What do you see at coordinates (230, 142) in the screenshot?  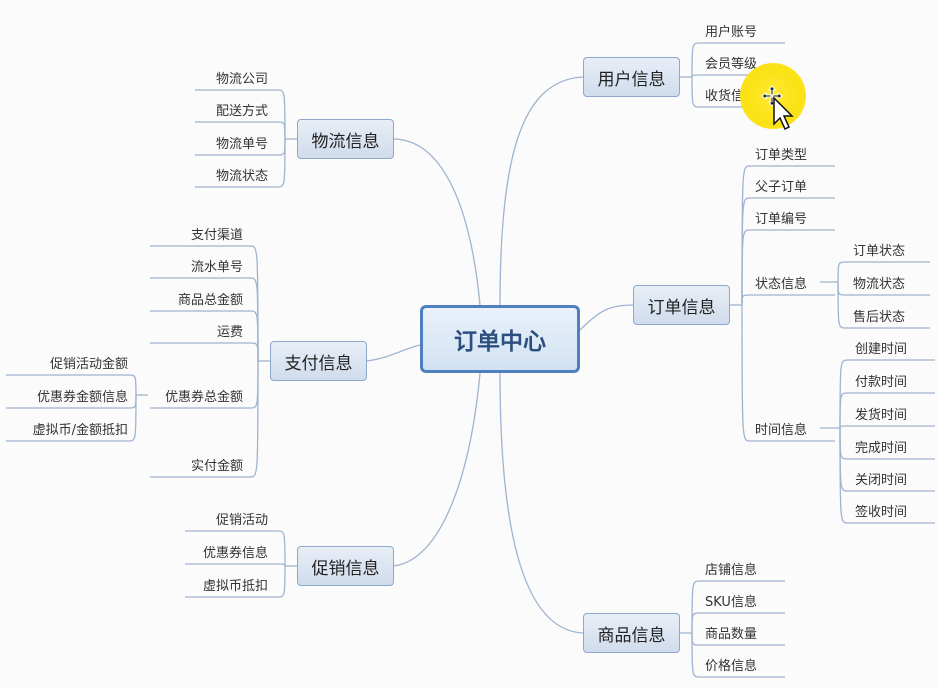 I see `leaf-logistics-number: 物流单号` at bounding box center [230, 142].